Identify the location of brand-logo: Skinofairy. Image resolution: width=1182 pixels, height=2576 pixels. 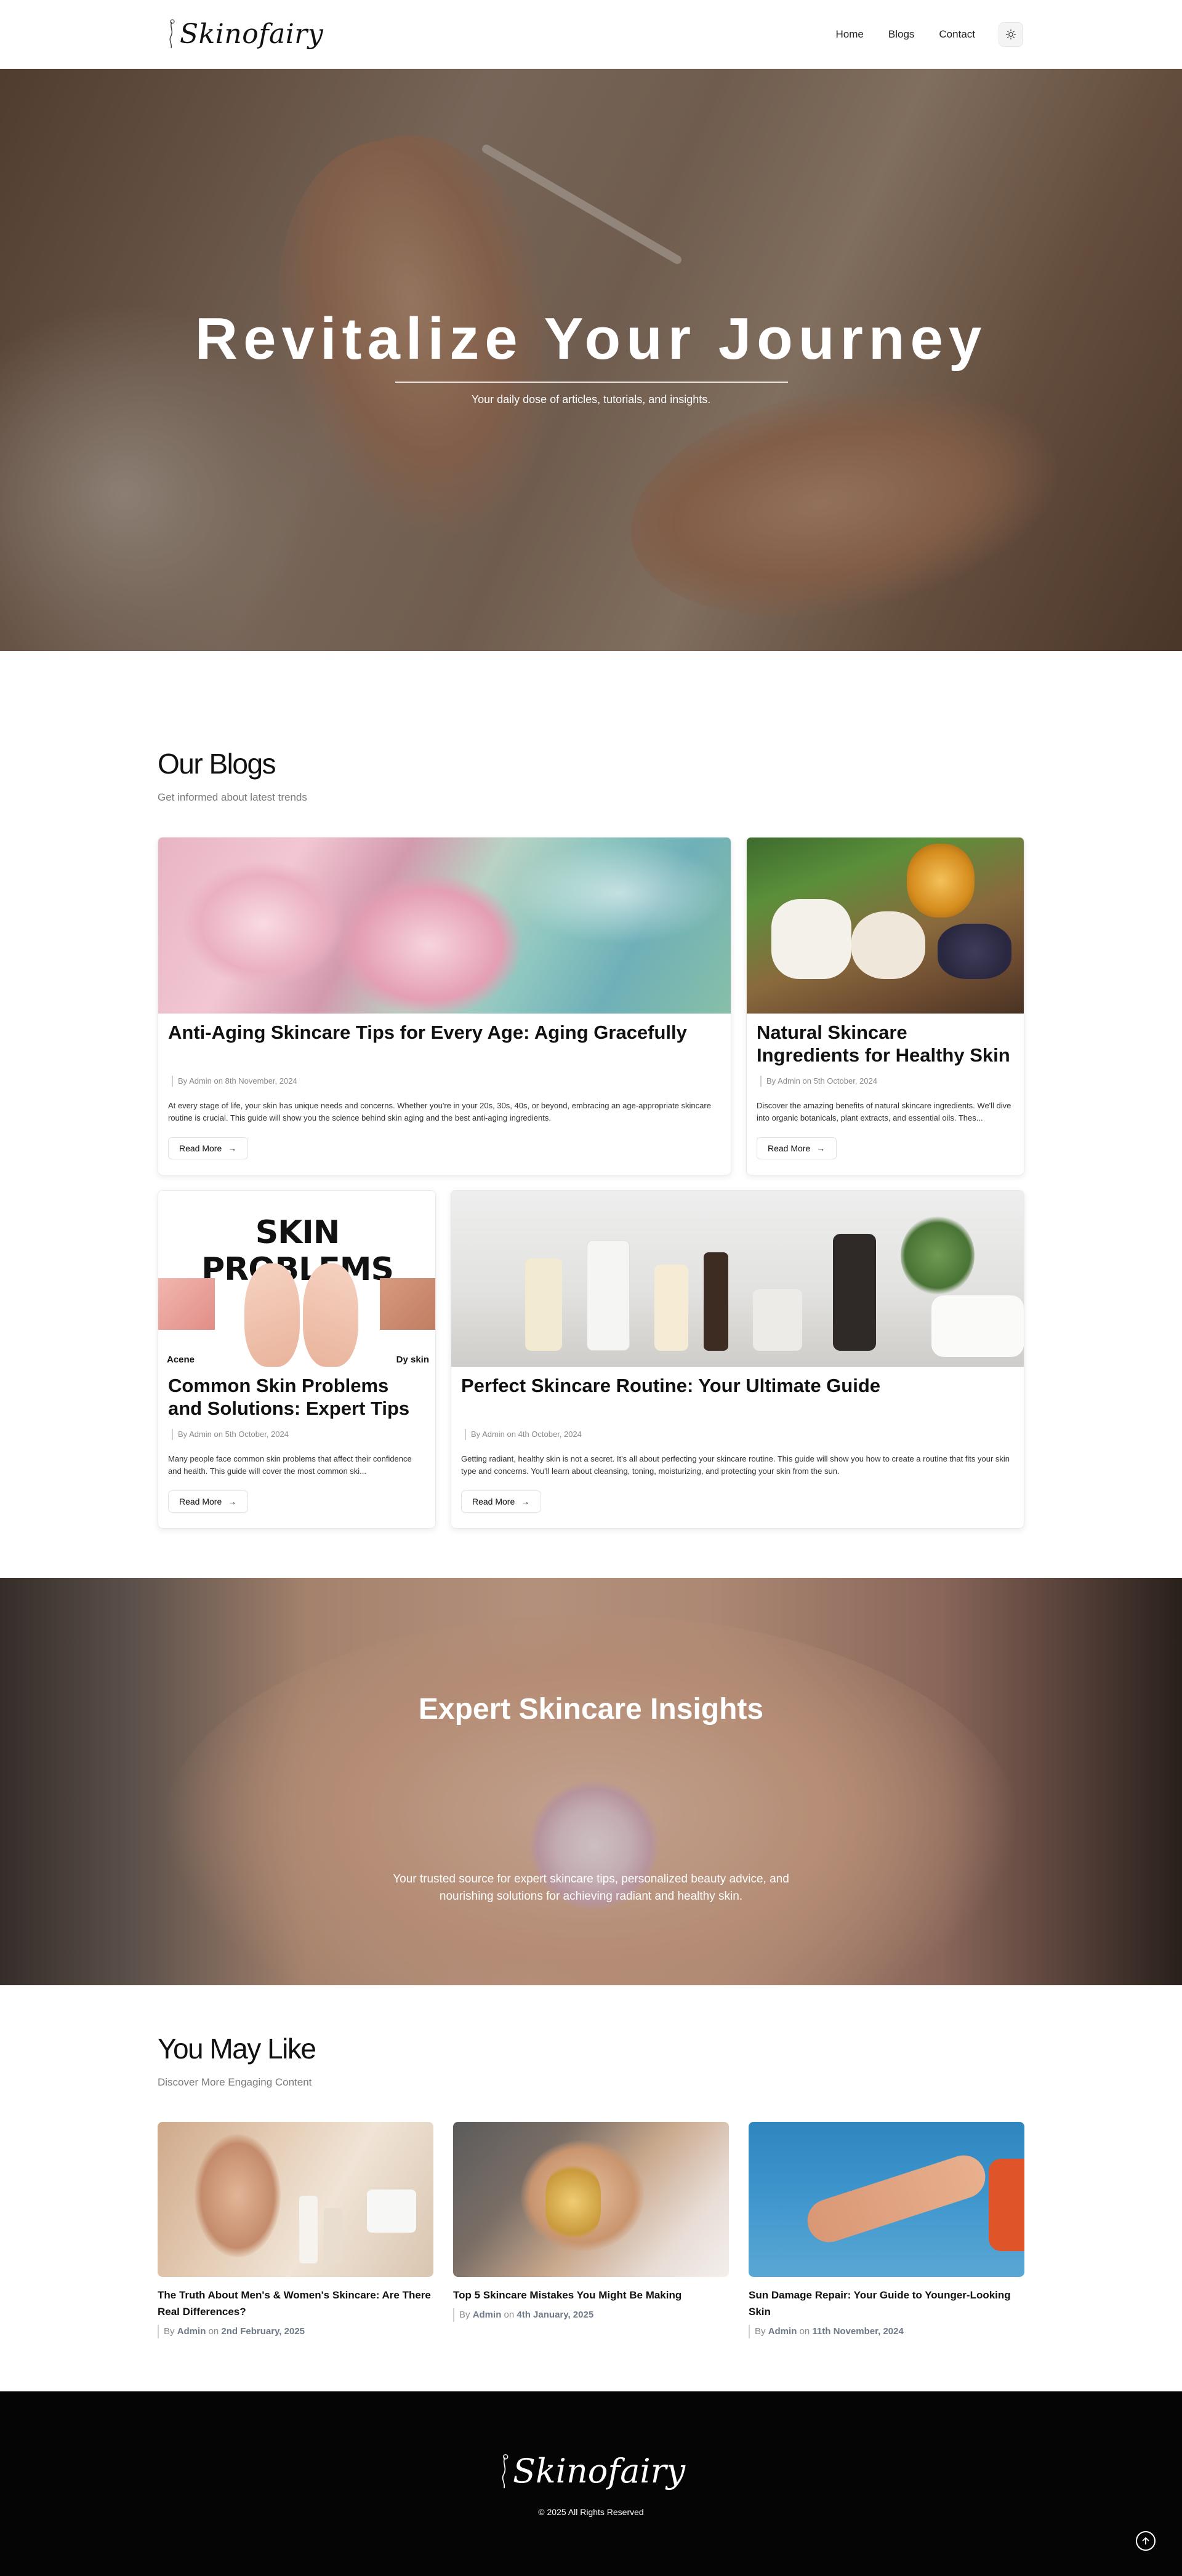
(244, 34).